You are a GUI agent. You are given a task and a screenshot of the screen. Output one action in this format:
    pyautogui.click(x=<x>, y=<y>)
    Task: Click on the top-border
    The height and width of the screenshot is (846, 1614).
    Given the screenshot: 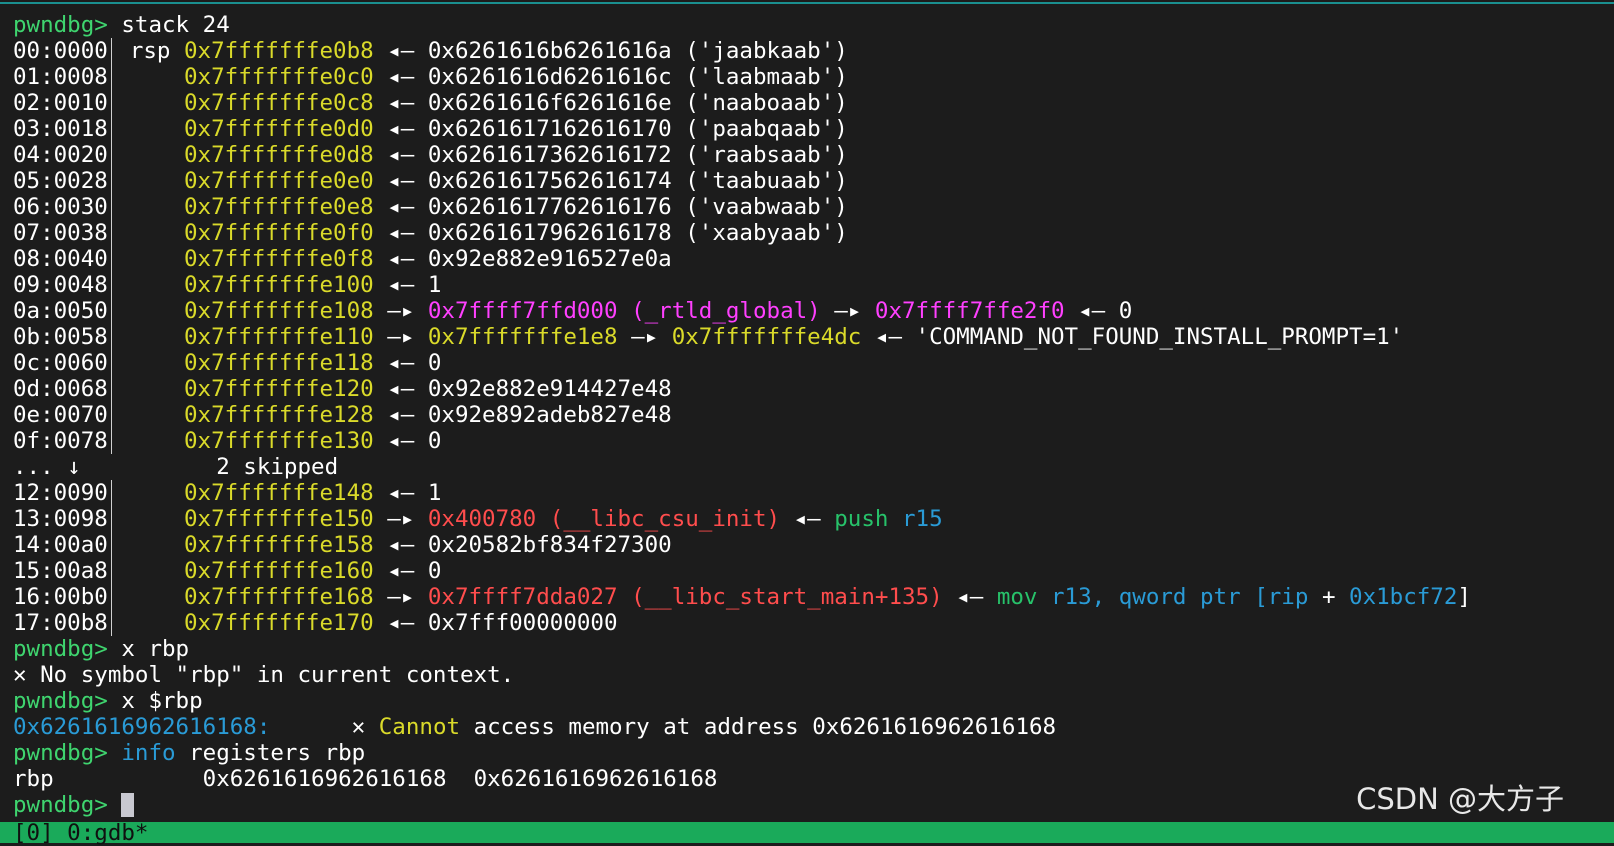 What is the action you would take?
    pyautogui.click(x=807, y=3)
    